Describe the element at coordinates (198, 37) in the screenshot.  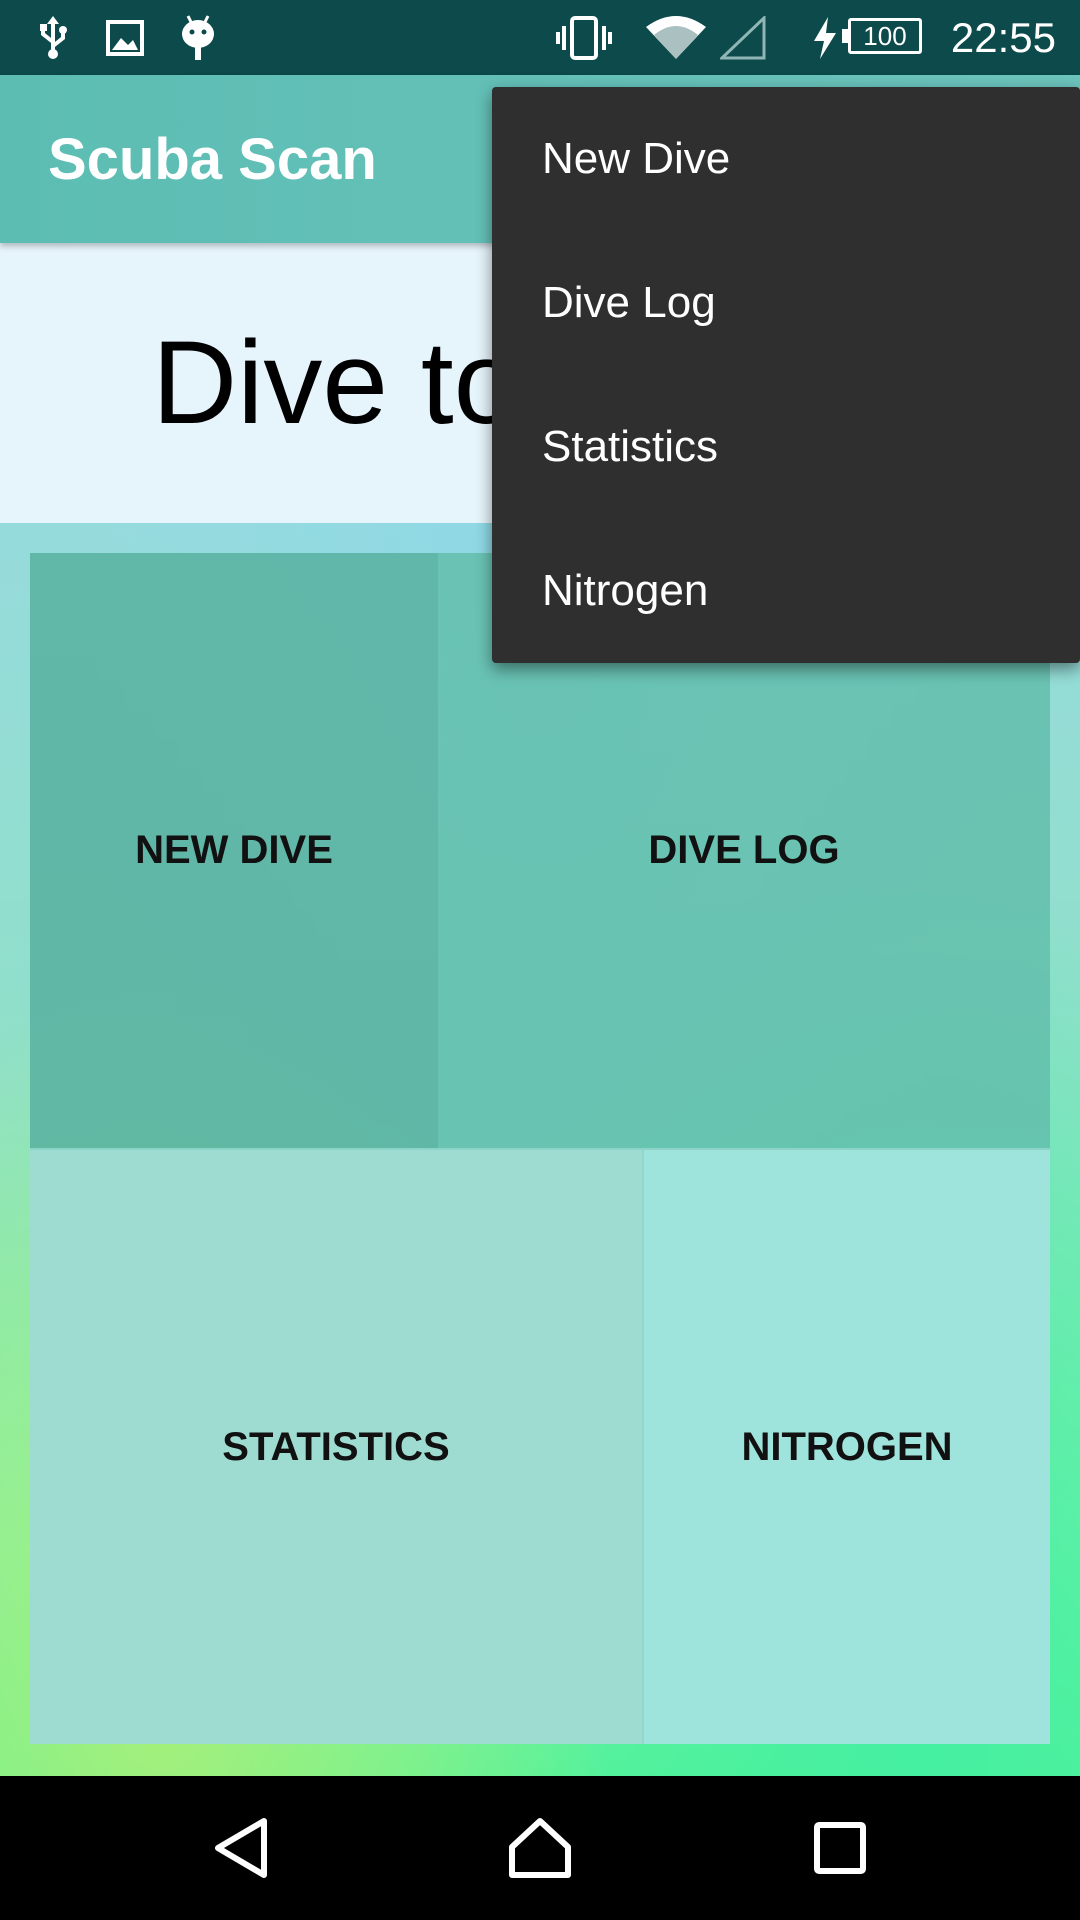
I see `android-icon` at that location.